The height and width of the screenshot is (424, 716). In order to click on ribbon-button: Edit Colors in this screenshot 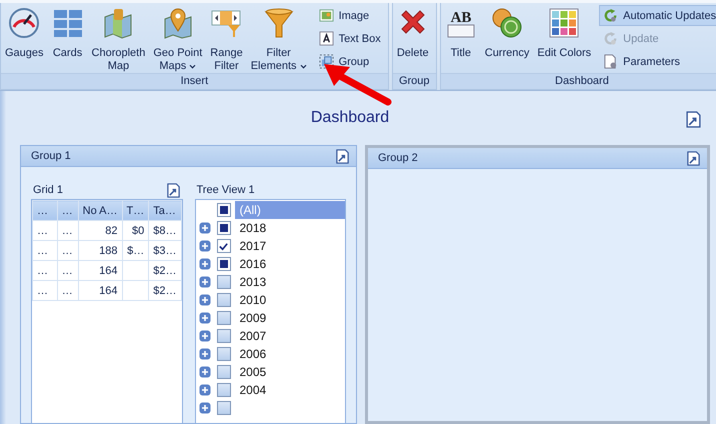, I will do `click(564, 32)`.